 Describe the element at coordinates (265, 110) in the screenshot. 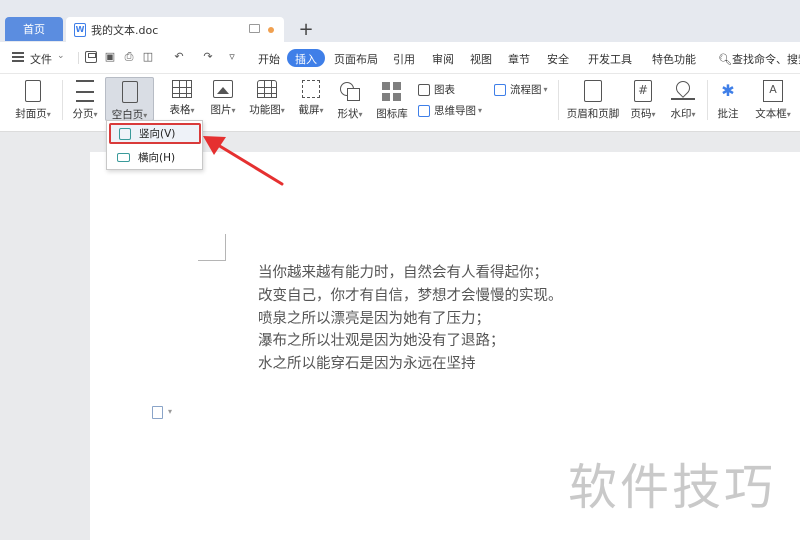

I see `function-chart-label: 功能图` at that location.